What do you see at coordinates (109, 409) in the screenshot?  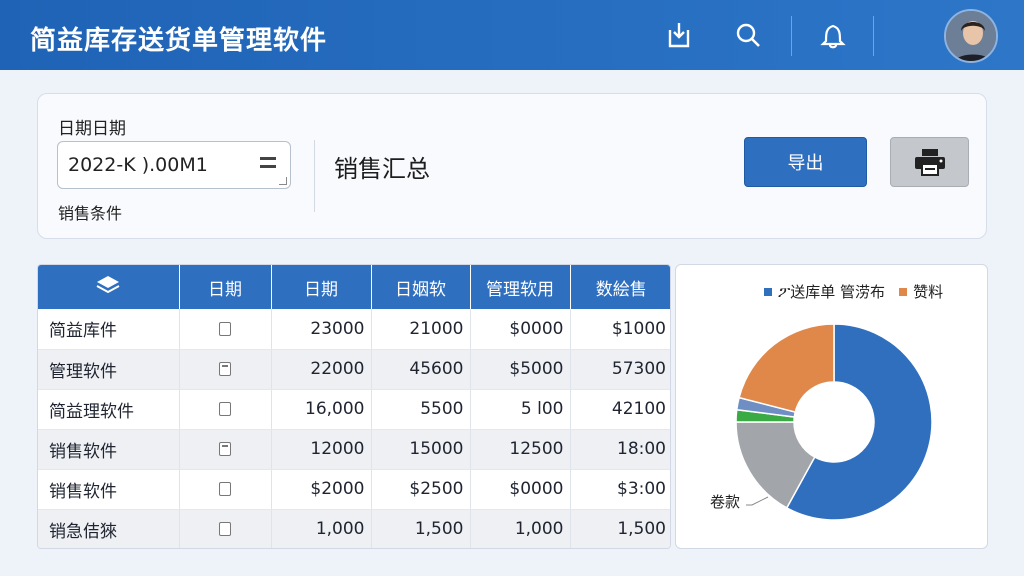 I see `row-name-cell: 简益理软件` at bounding box center [109, 409].